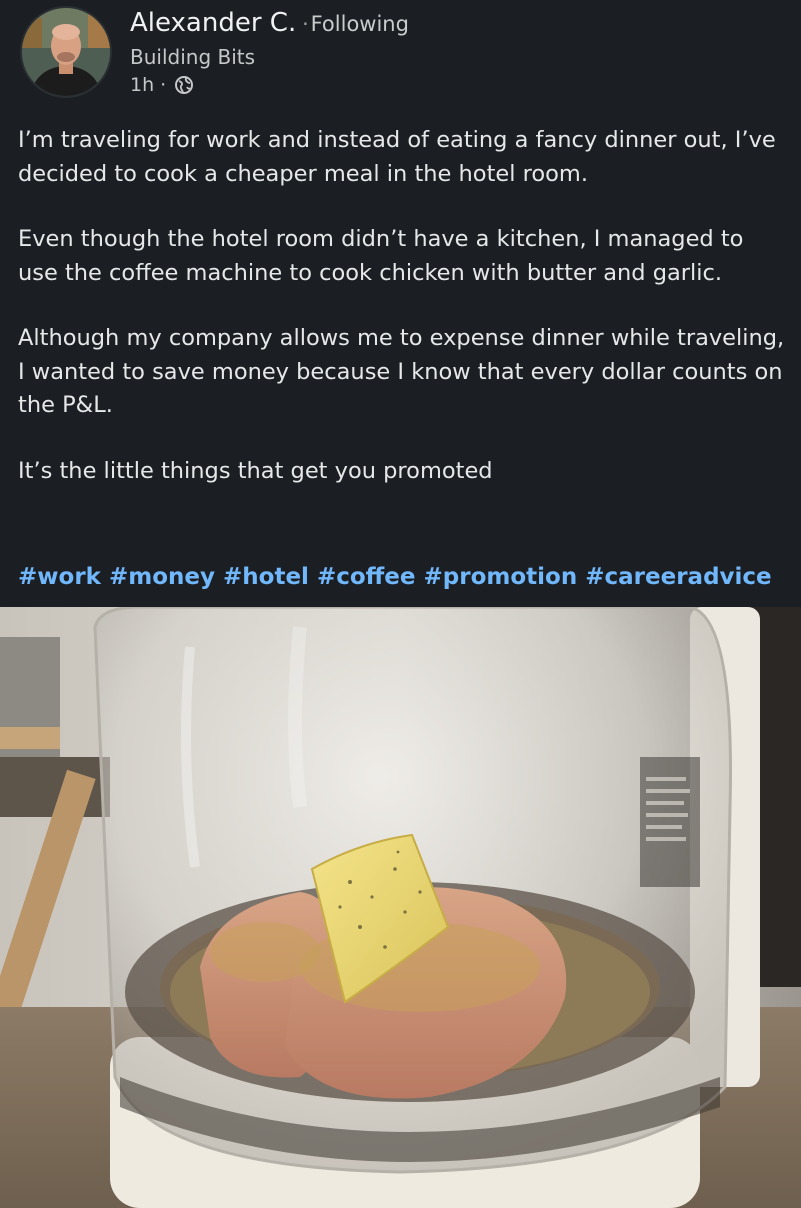 This screenshot has height=1208, width=801. I want to click on hashtag-link: #careeradvice, so click(678, 577).